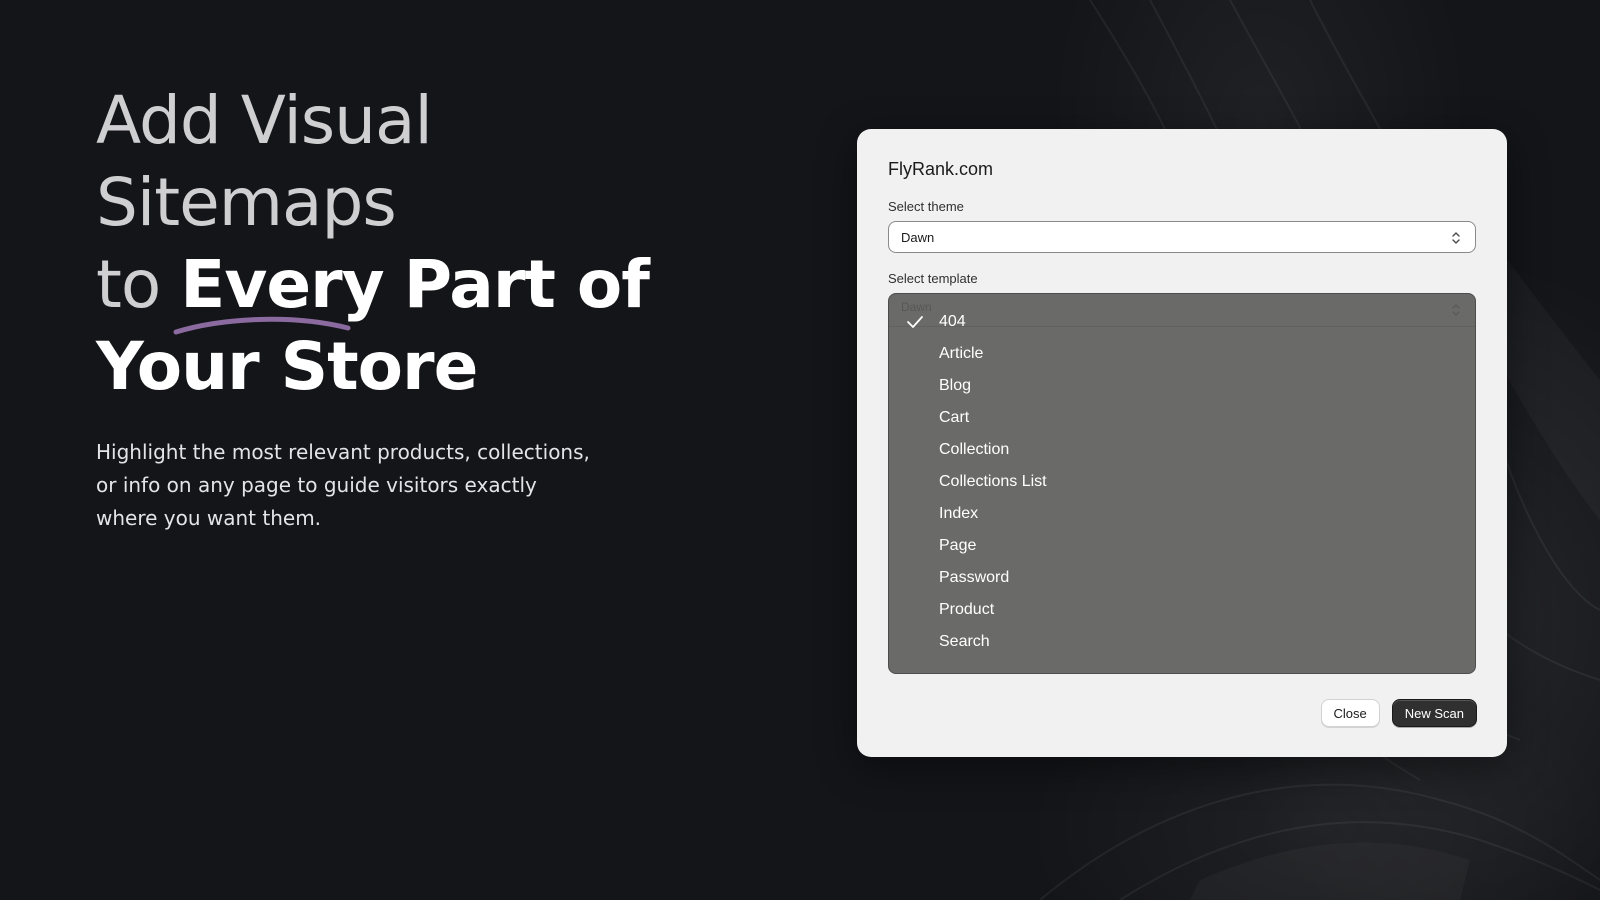 The height and width of the screenshot is (900, 1600). I want to click on headline-line-1: Add Visual Sitemaps, so click(264, 161).